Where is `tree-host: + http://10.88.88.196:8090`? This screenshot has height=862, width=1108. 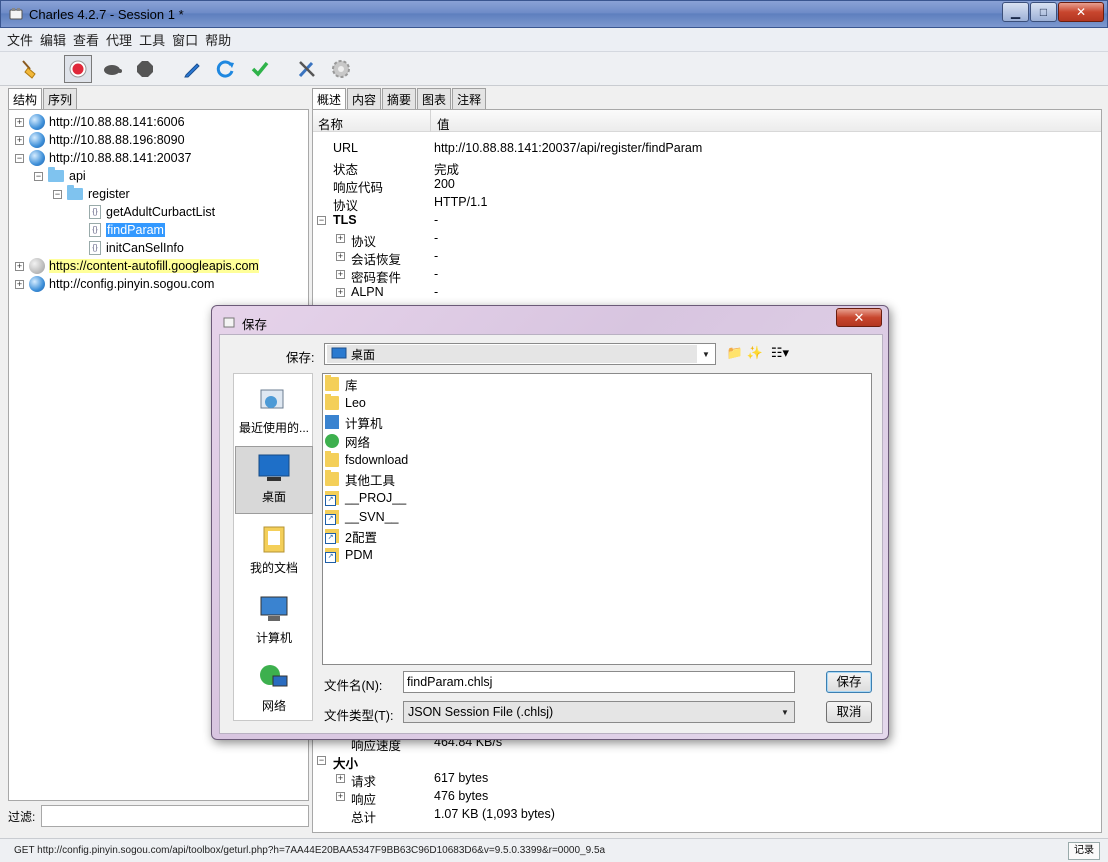 tree-host: + http://10.88.88.196:8090 is located at coordinates (100, 140).